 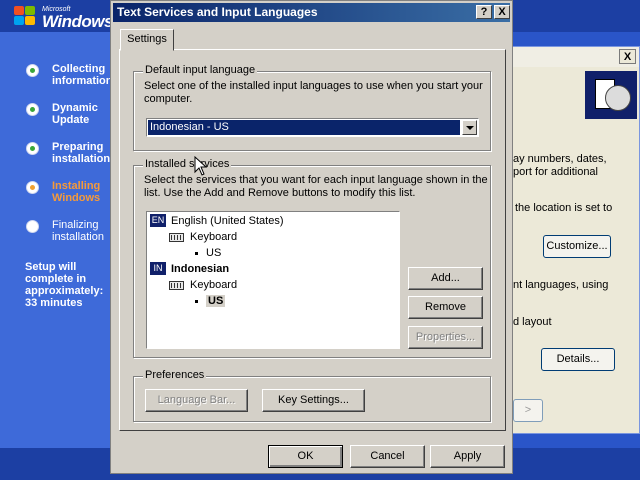 What do you see at coordinates (158, 268) in the screenshot?
I see `language-code-icon: IN` at bounding box center [158, 268].